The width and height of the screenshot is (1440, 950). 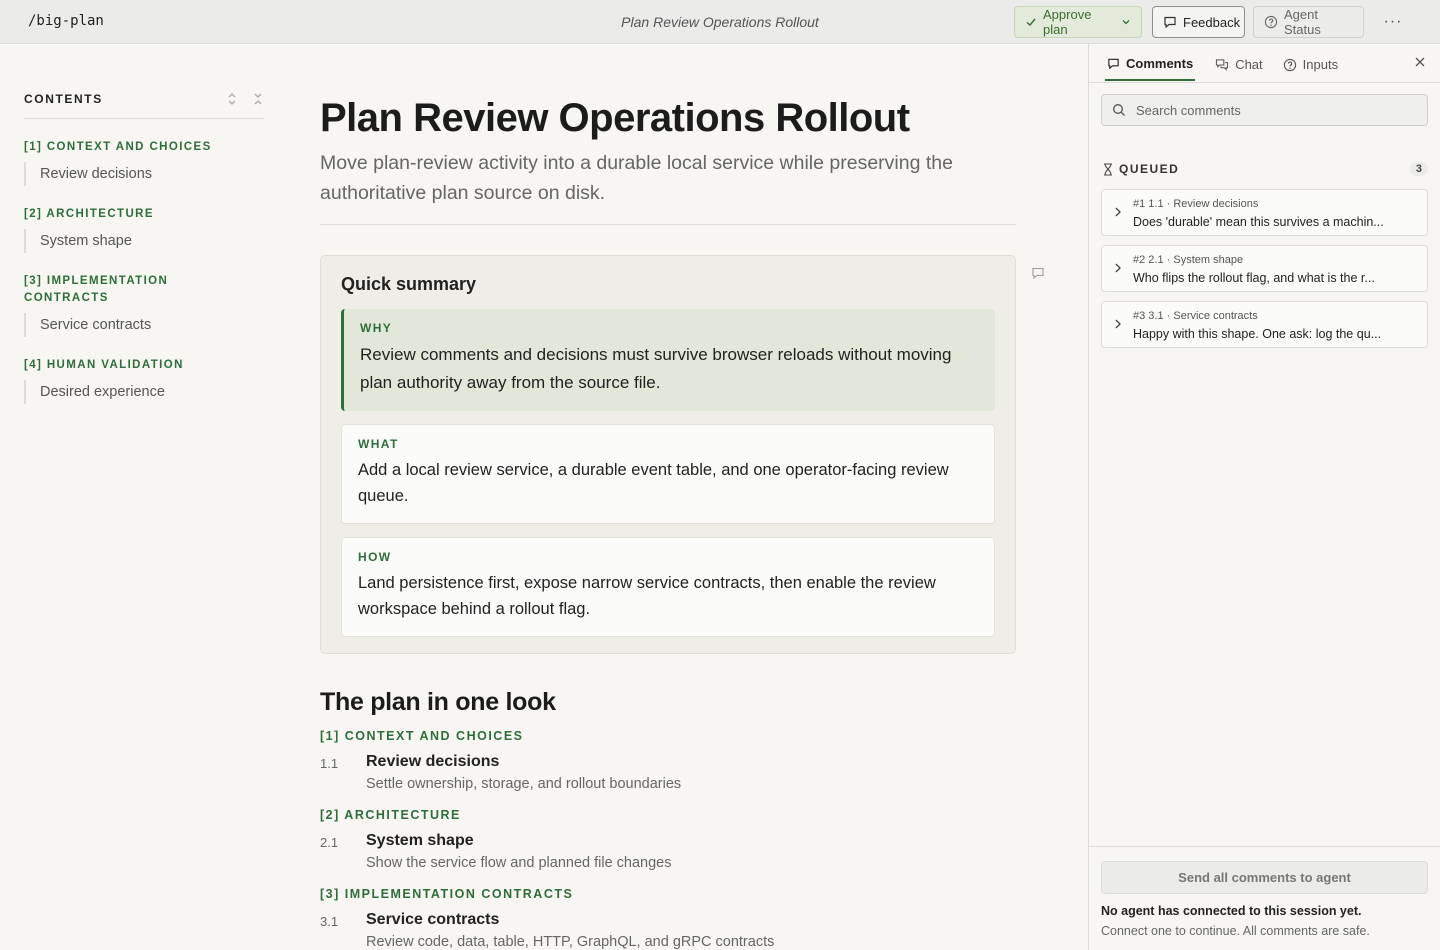 What do you see at coordinates (1264, 82) in the screenshot?
I see `panel-divider` at bounding box center [1264, 82].